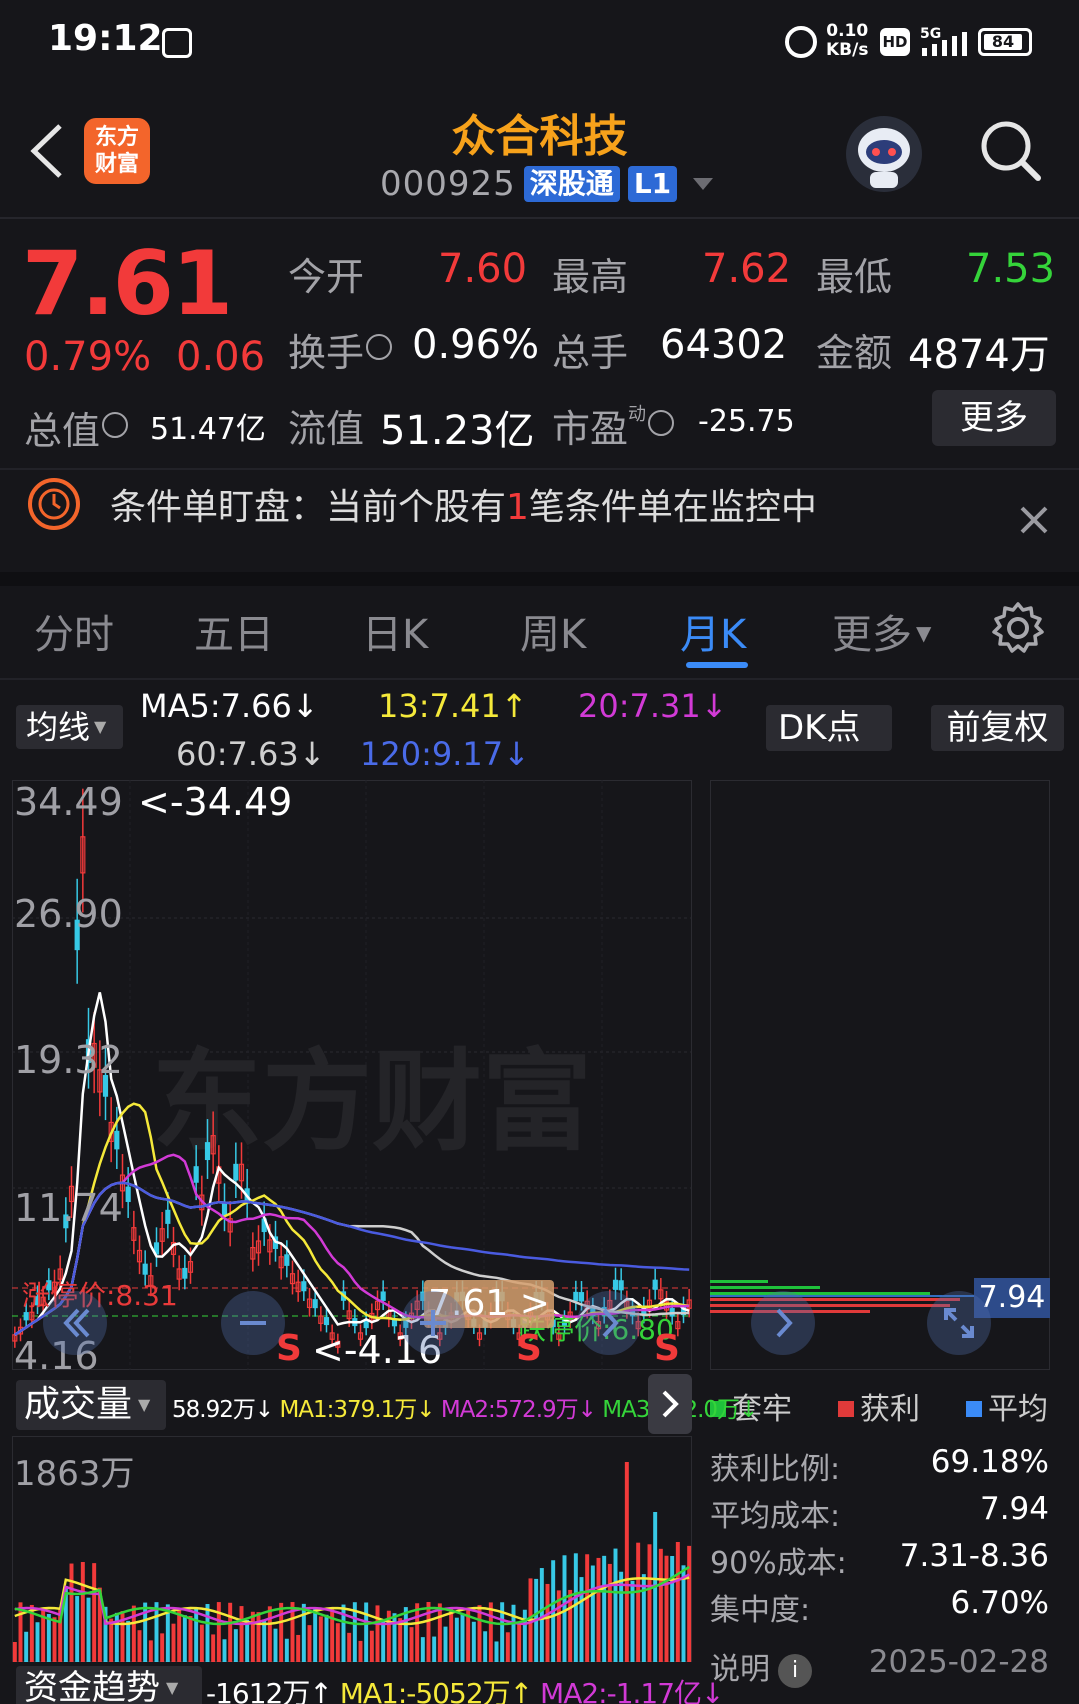 Image resolution: width=1079 pixels, height=1704 pixels. What do you see at coordinates (761, 1666) in the screenshot?
I see `chip-note: 说明 i` at bounding box center [761, 1666].